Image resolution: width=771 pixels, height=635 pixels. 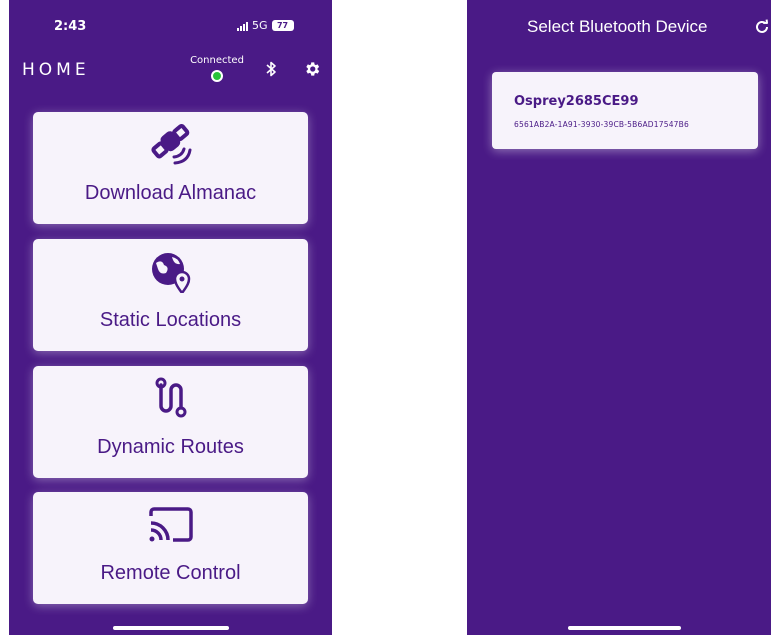 What do you see at coordinates (170, 295) in the screenshot?
I see `static-locations-button: Static Locations` at bounding box center [170, 295].